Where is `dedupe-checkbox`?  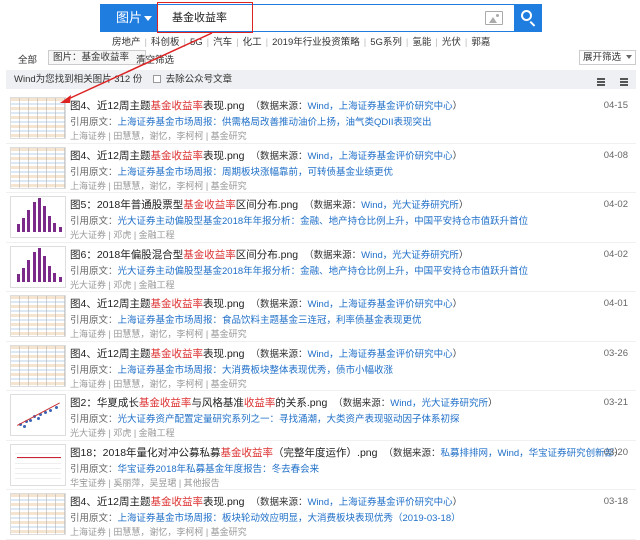
dedupe-checkbox is located at coordinates (156, 79).